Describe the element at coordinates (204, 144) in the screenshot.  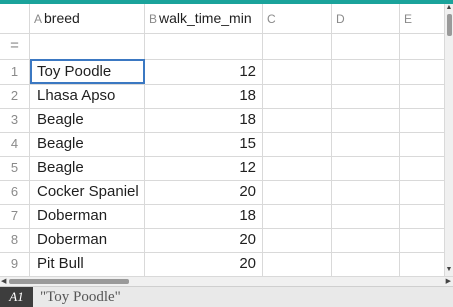
I see `cell-walk-time: 15` at that location.